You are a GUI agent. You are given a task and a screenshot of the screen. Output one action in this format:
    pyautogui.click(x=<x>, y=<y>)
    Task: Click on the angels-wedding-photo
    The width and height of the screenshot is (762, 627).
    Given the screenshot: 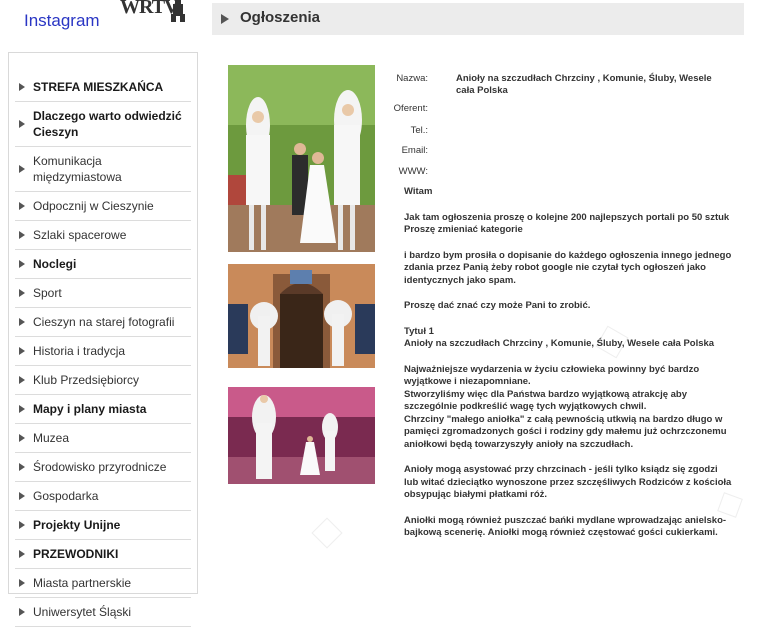 What is the action you would take?
    pyautogui.click(x=301, y=158)
    